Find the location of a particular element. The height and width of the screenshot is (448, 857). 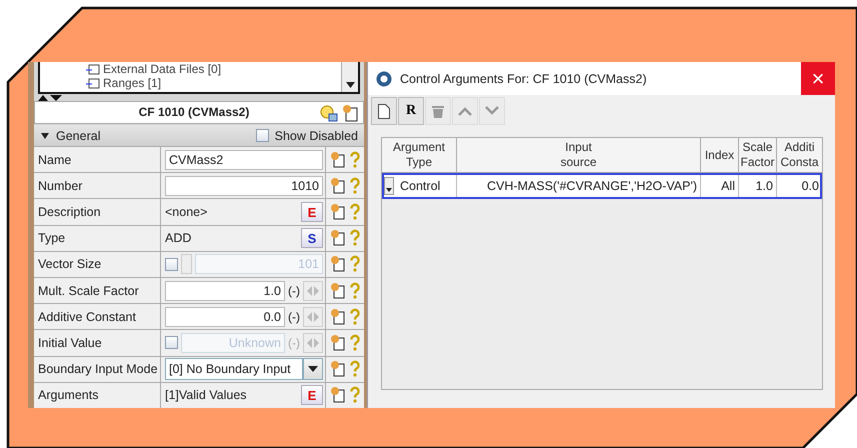

small-button is located at coordinates (186, 264).